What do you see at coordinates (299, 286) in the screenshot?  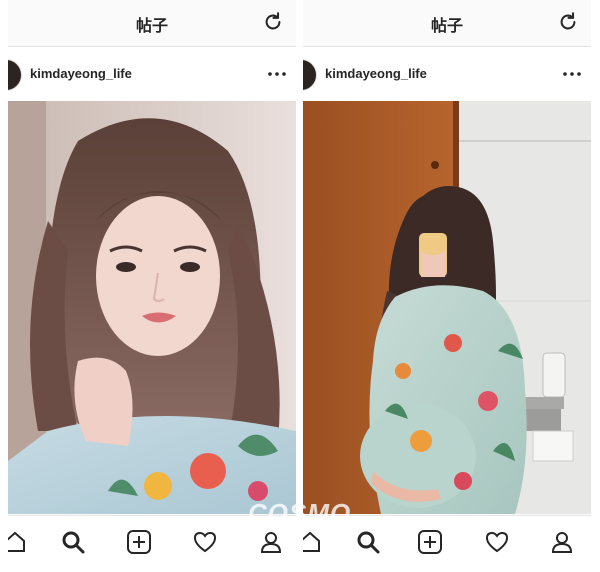 I see `panel-divider` at bounding box center [299, 286].